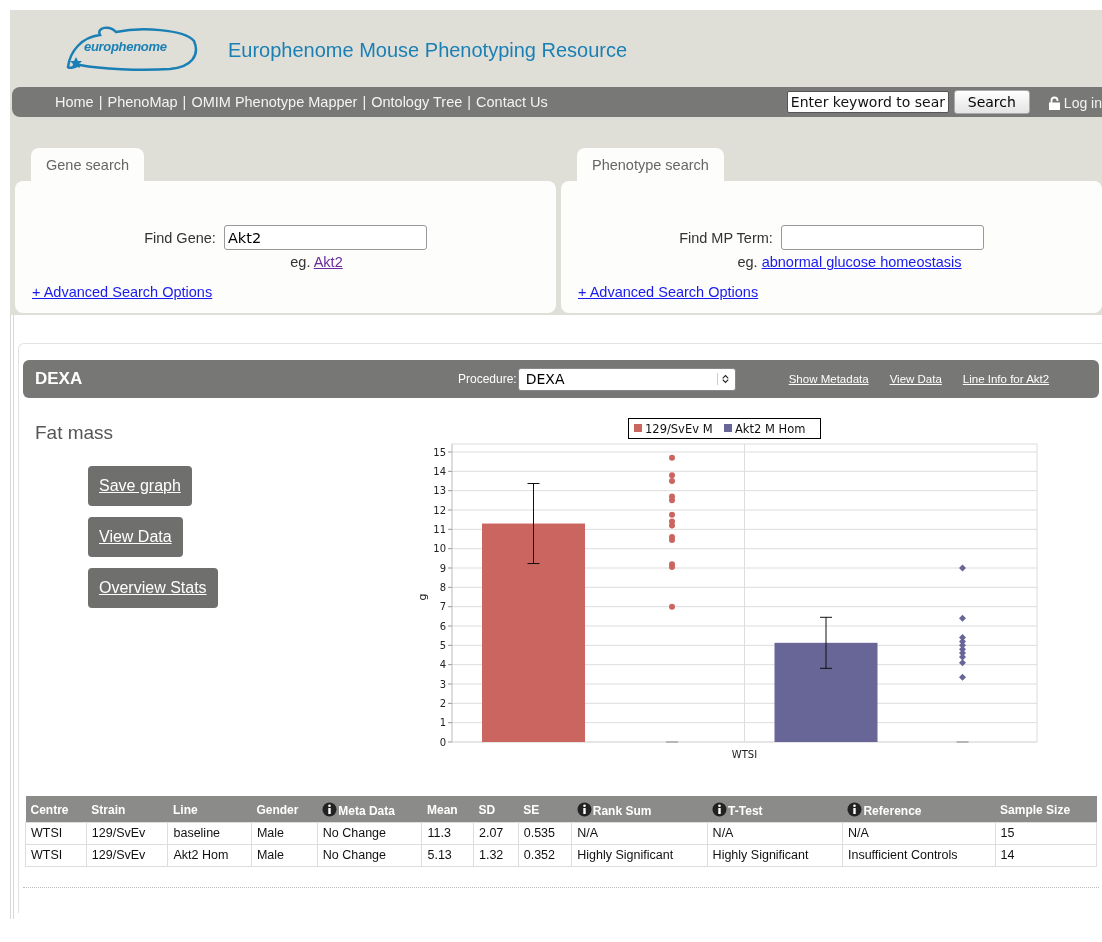 The image size is (1102, 942). I want to click on y-tick-label: 0, so click(442, 742).